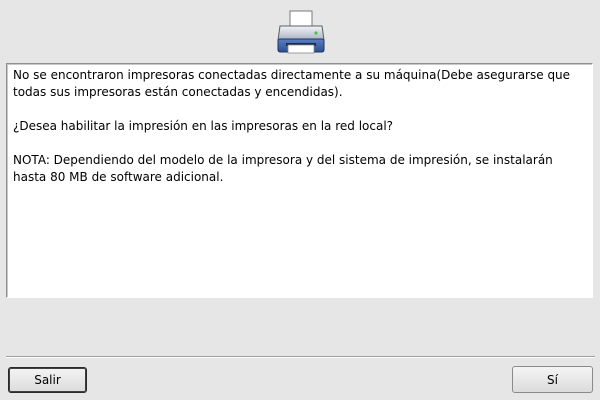 The height and width of the screenshot is (400, 600). What do you see at coordinates (300, 357) in the screenshot?
I see `button-separator` at bounding box center [300, 357].